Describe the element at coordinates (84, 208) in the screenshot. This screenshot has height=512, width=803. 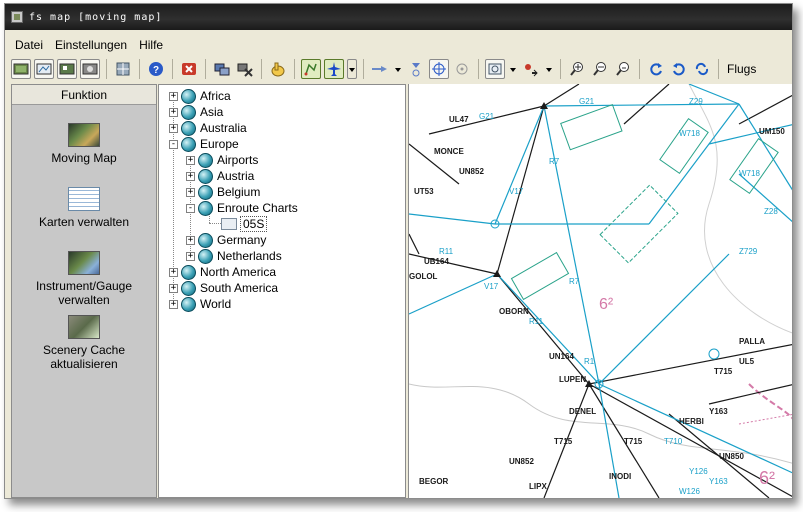
I see `function-karten-verwalten: Karten verwalten` at that location.